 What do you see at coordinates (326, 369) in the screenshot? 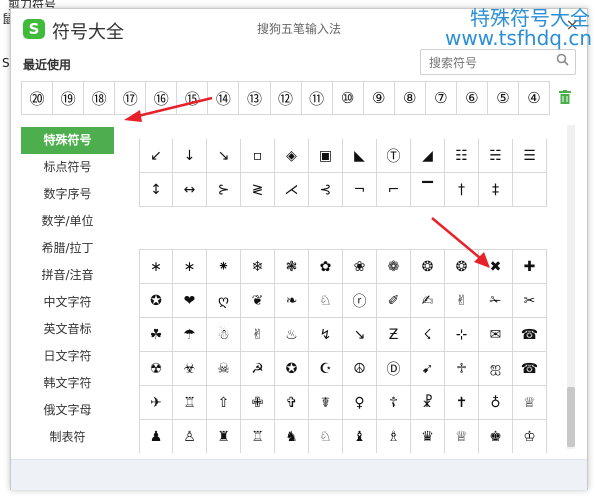
I see `symbol-cell: ☪` at bounding box center [326, 369].